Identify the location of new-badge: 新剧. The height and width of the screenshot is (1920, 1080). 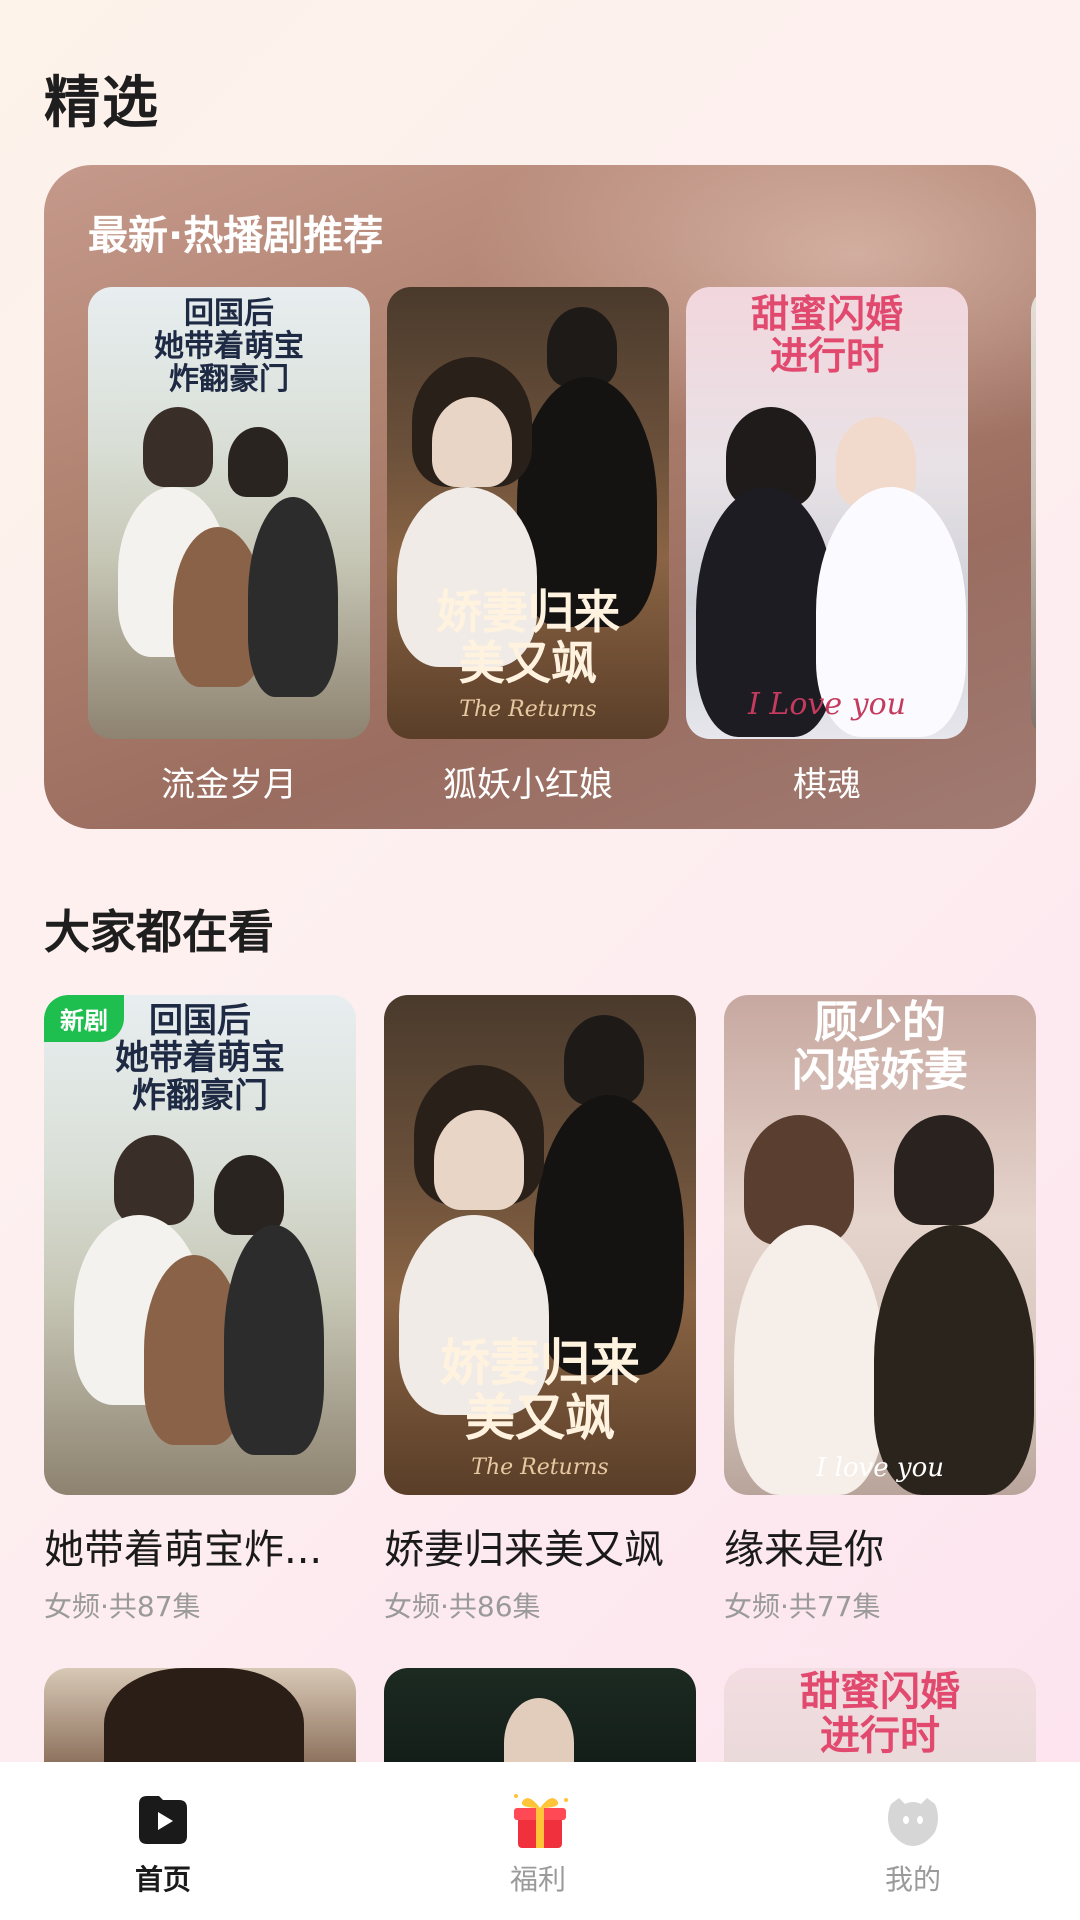
(84, 1018).